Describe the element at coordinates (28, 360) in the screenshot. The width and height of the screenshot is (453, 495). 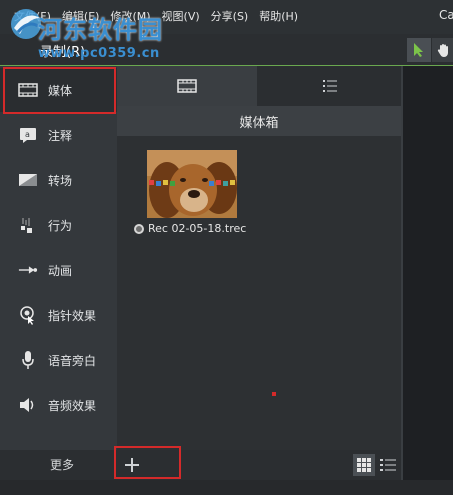
I see `microphone-icon` at that location.